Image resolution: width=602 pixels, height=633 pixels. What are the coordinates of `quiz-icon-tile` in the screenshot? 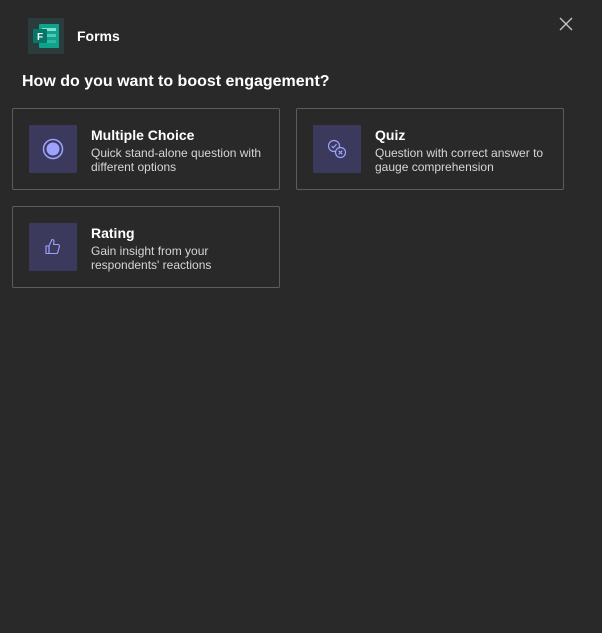 It's located at (337, 149).